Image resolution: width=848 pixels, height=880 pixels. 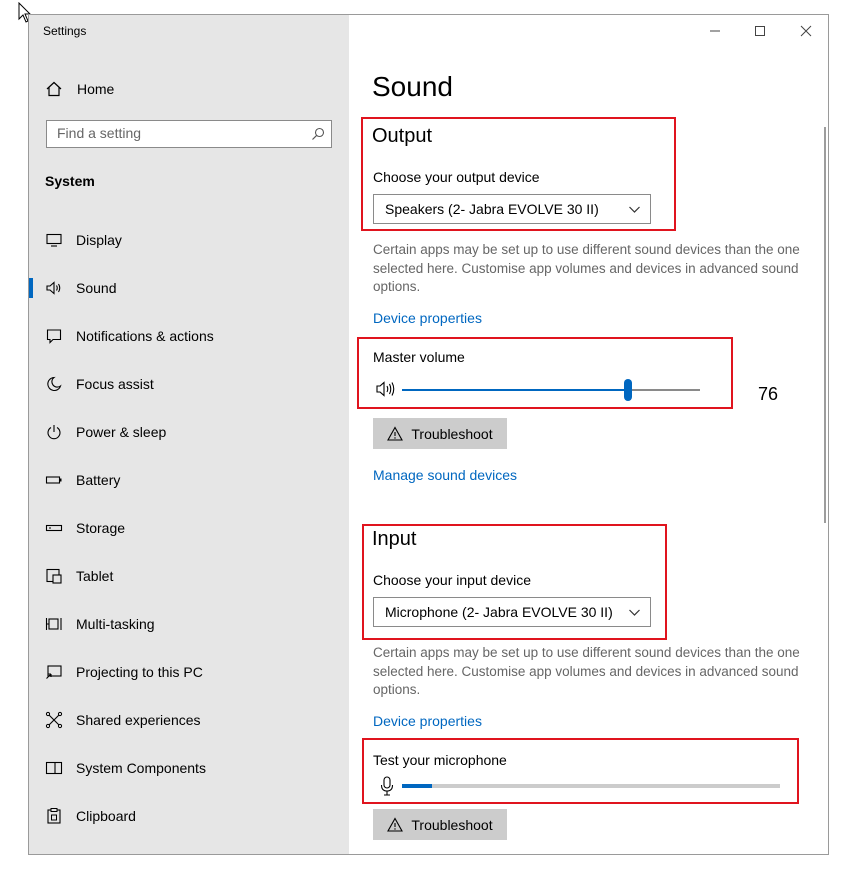 I want to click on sidebar-item-display: Display, so click(x=189, y=240).